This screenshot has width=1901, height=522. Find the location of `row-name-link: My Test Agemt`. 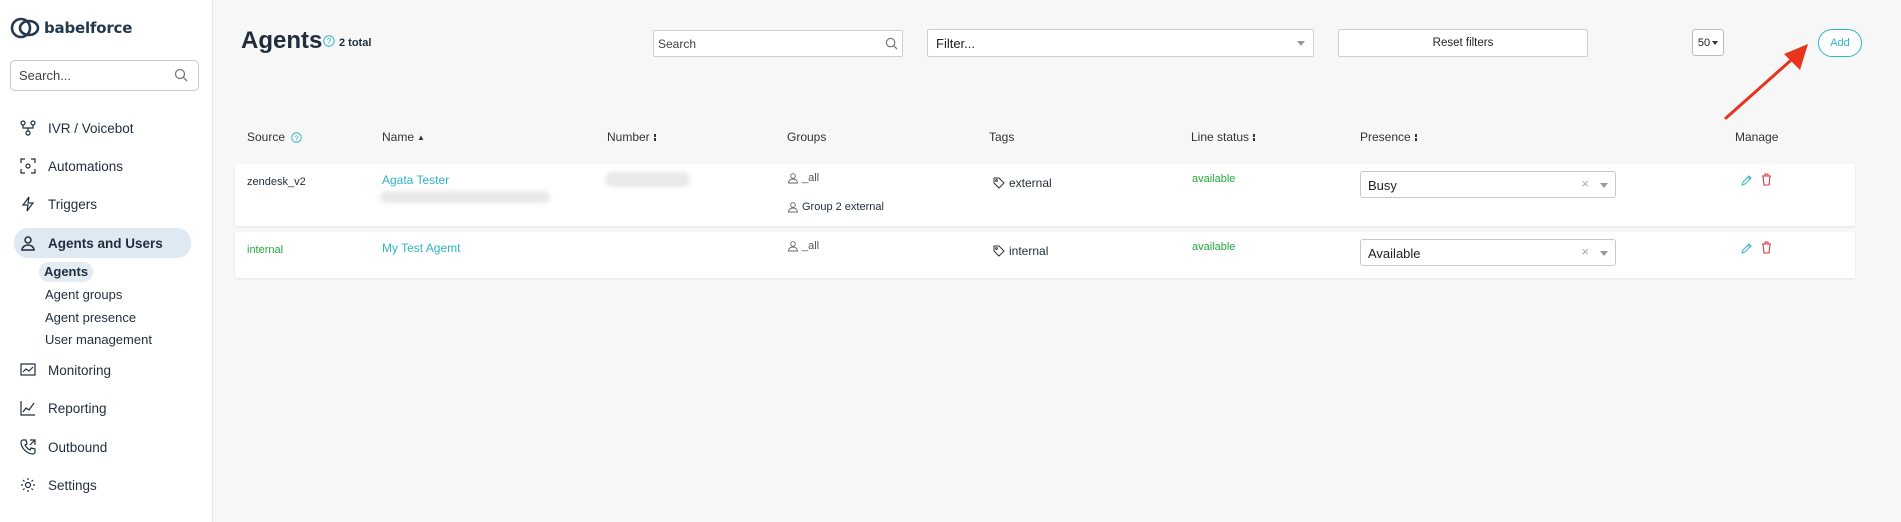

row-name-link: My Test Agemt is located at coordinates (421, 248).